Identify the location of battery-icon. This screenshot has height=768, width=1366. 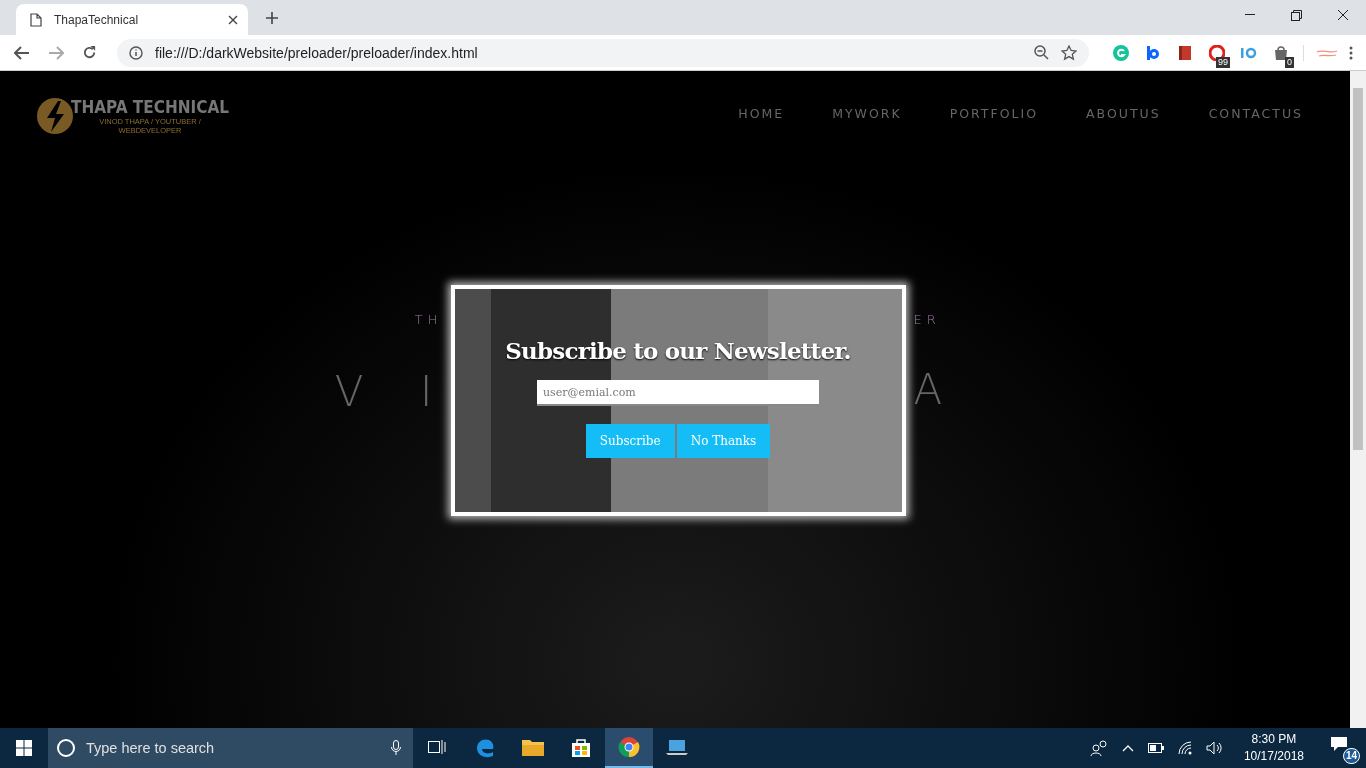
(1155, 748).